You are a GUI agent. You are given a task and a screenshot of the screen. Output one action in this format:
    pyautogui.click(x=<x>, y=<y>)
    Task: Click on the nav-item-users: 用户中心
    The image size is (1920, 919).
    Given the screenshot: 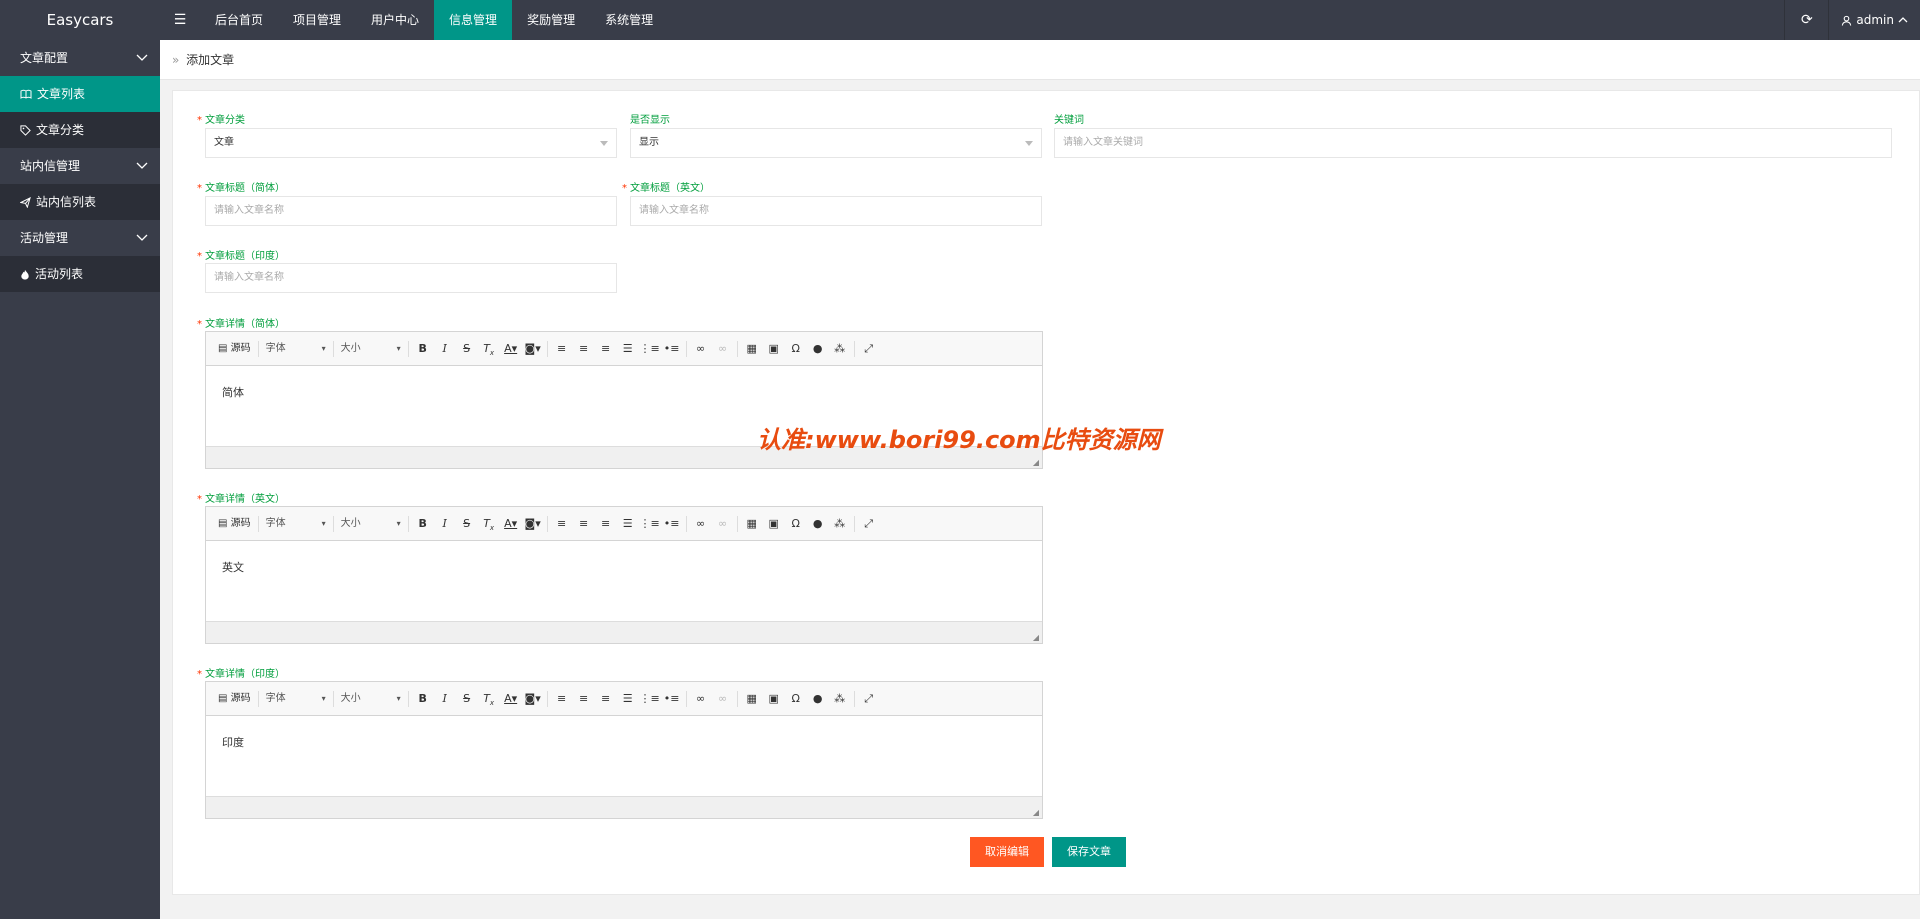 What is the action you would take?
    pyautogui.click(x=395, y=20)
    